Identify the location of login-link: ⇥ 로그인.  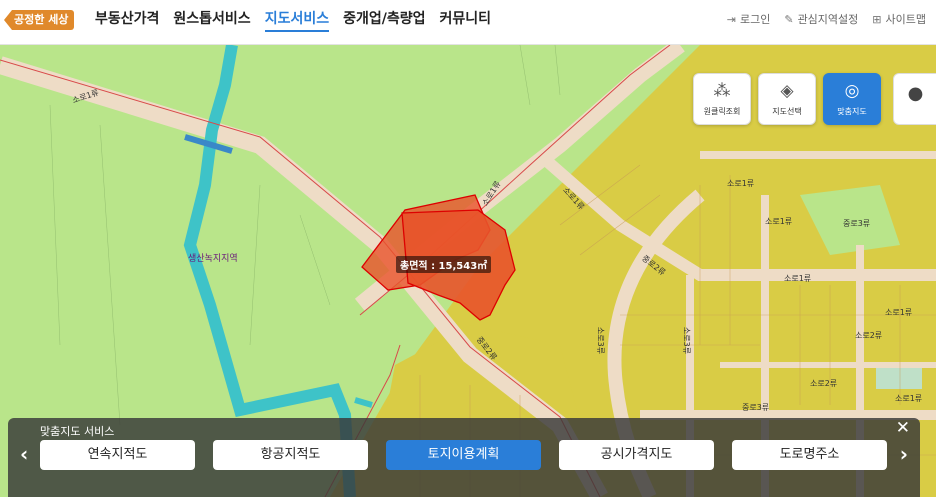
(749, 19).